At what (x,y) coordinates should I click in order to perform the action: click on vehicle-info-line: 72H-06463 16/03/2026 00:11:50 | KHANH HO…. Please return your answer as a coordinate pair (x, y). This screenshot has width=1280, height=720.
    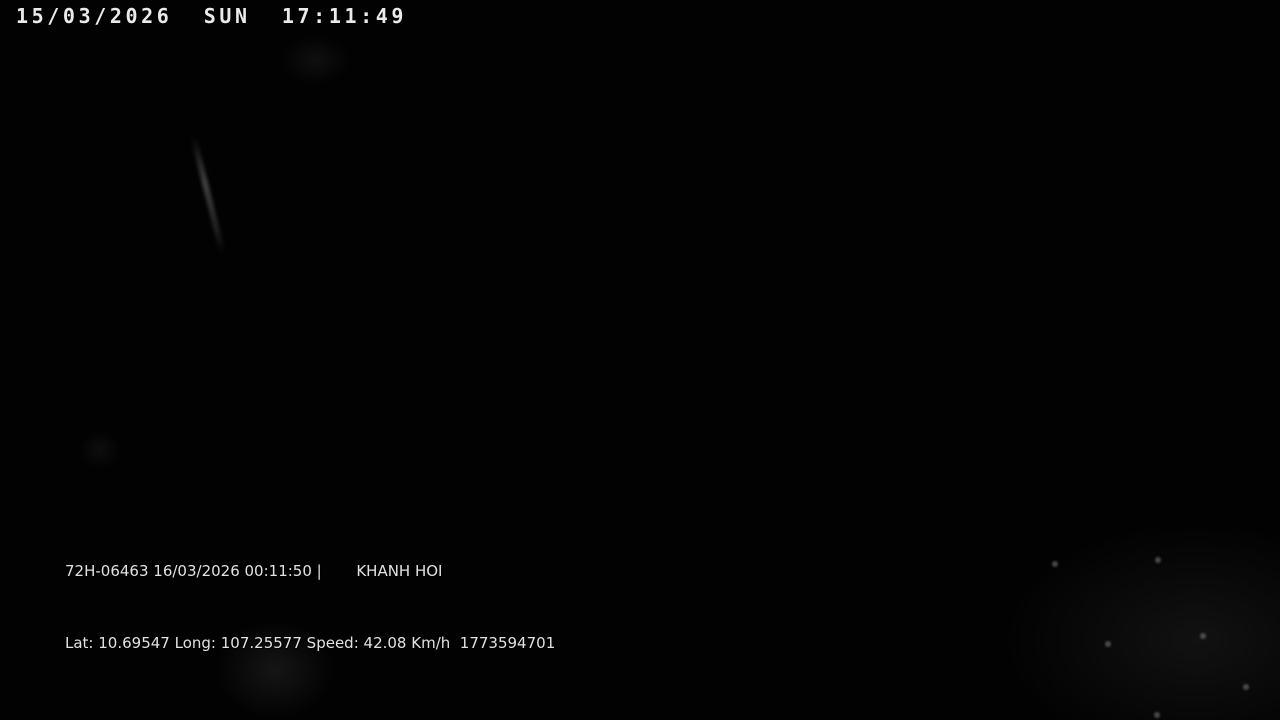
    Looking at the image, I should click on (253, 571).